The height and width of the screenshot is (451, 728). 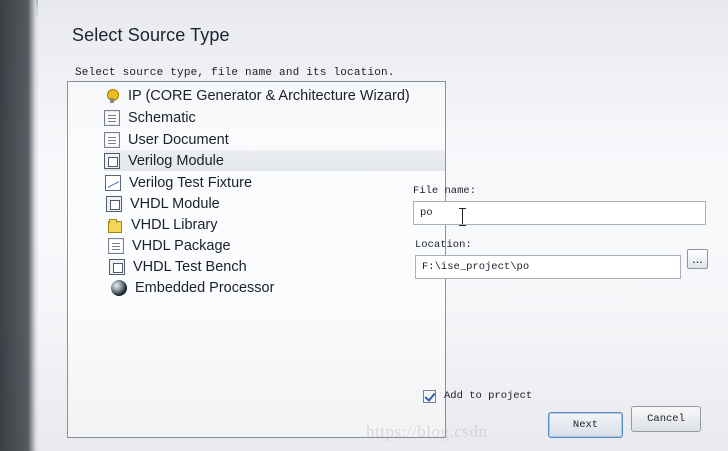 What do you see at coordinates (181, 245) in the screenshot?
I see `source-type-label: VHDL Package` at bounding box center [181, 245].